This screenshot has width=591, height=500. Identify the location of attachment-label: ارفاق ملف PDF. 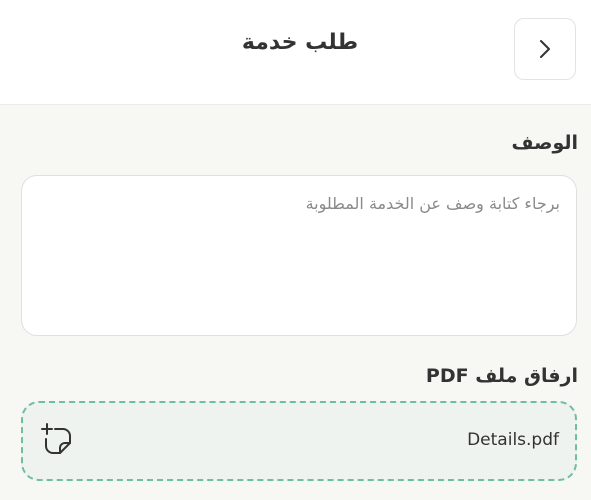
(501, 376).